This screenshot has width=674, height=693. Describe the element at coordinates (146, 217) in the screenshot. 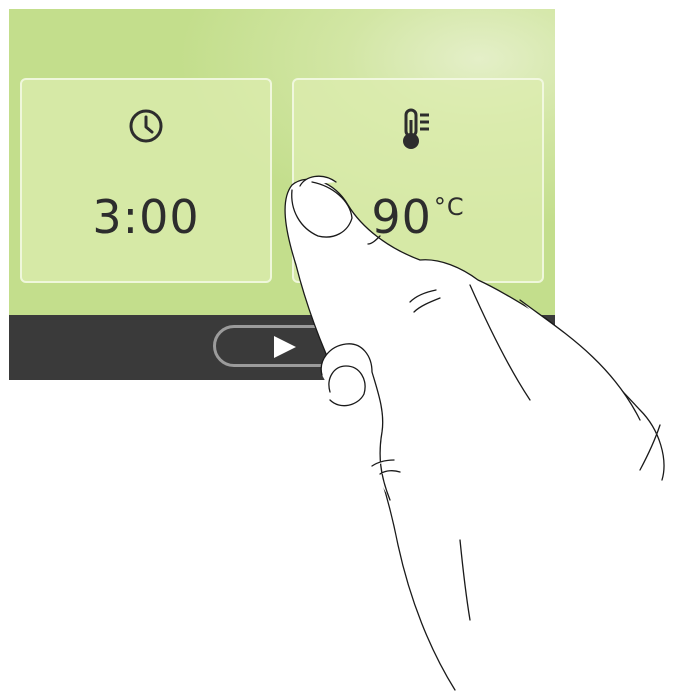

I see `timer-value: 3:00` at that location.